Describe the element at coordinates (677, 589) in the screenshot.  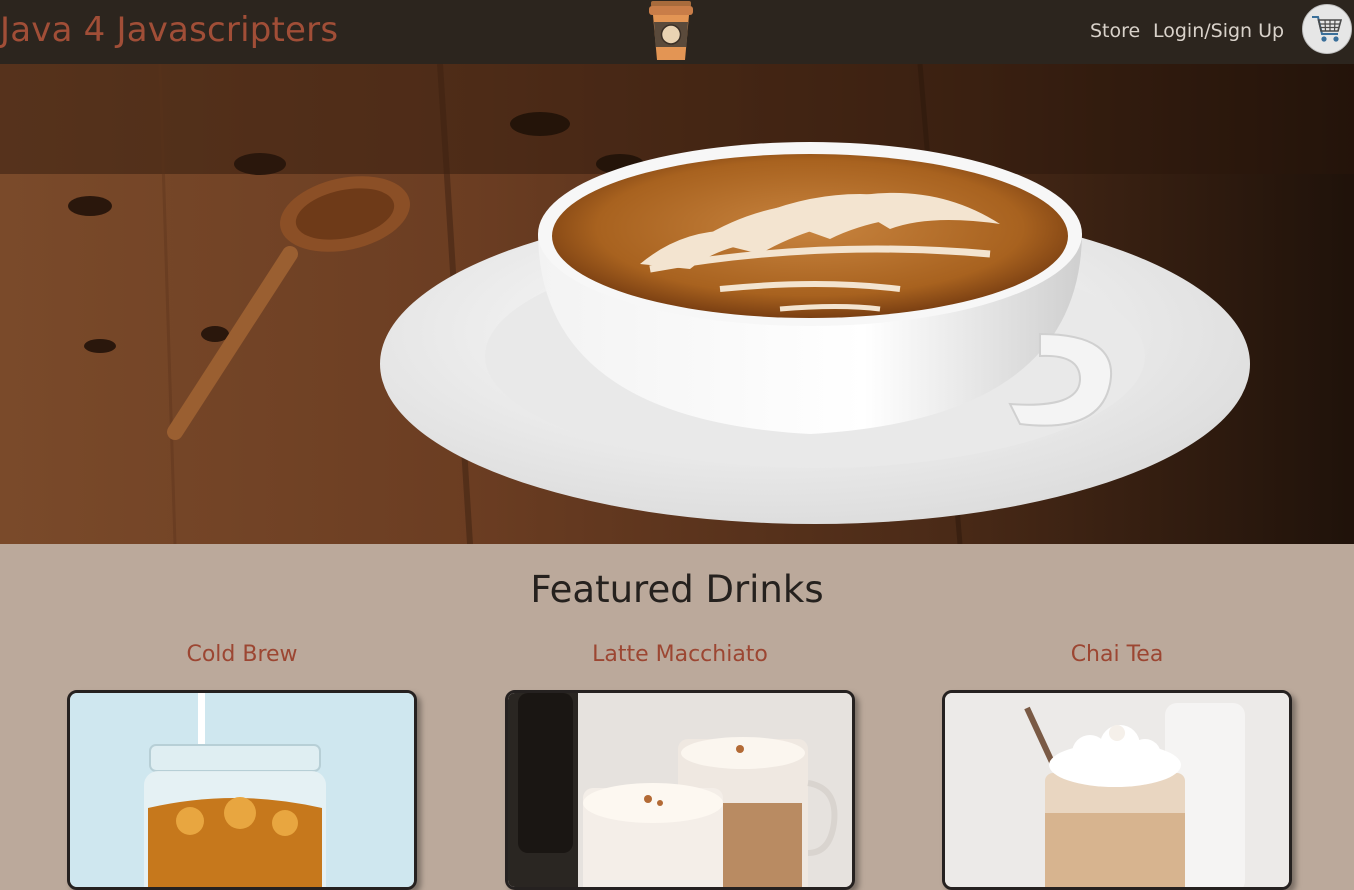
I see `featured-title: Featured Drinks` at that location.